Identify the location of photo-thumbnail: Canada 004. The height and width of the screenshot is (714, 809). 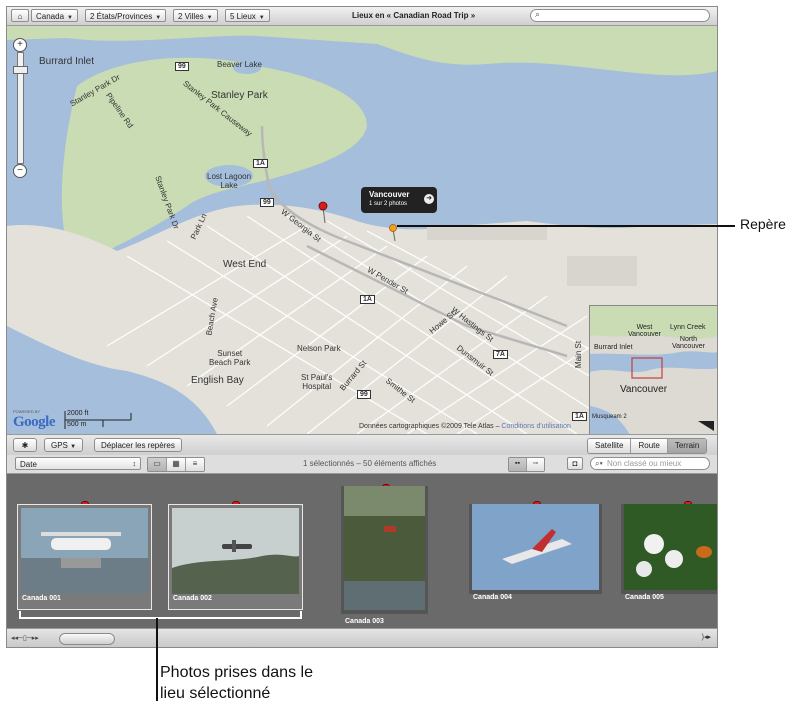
(535, 552).